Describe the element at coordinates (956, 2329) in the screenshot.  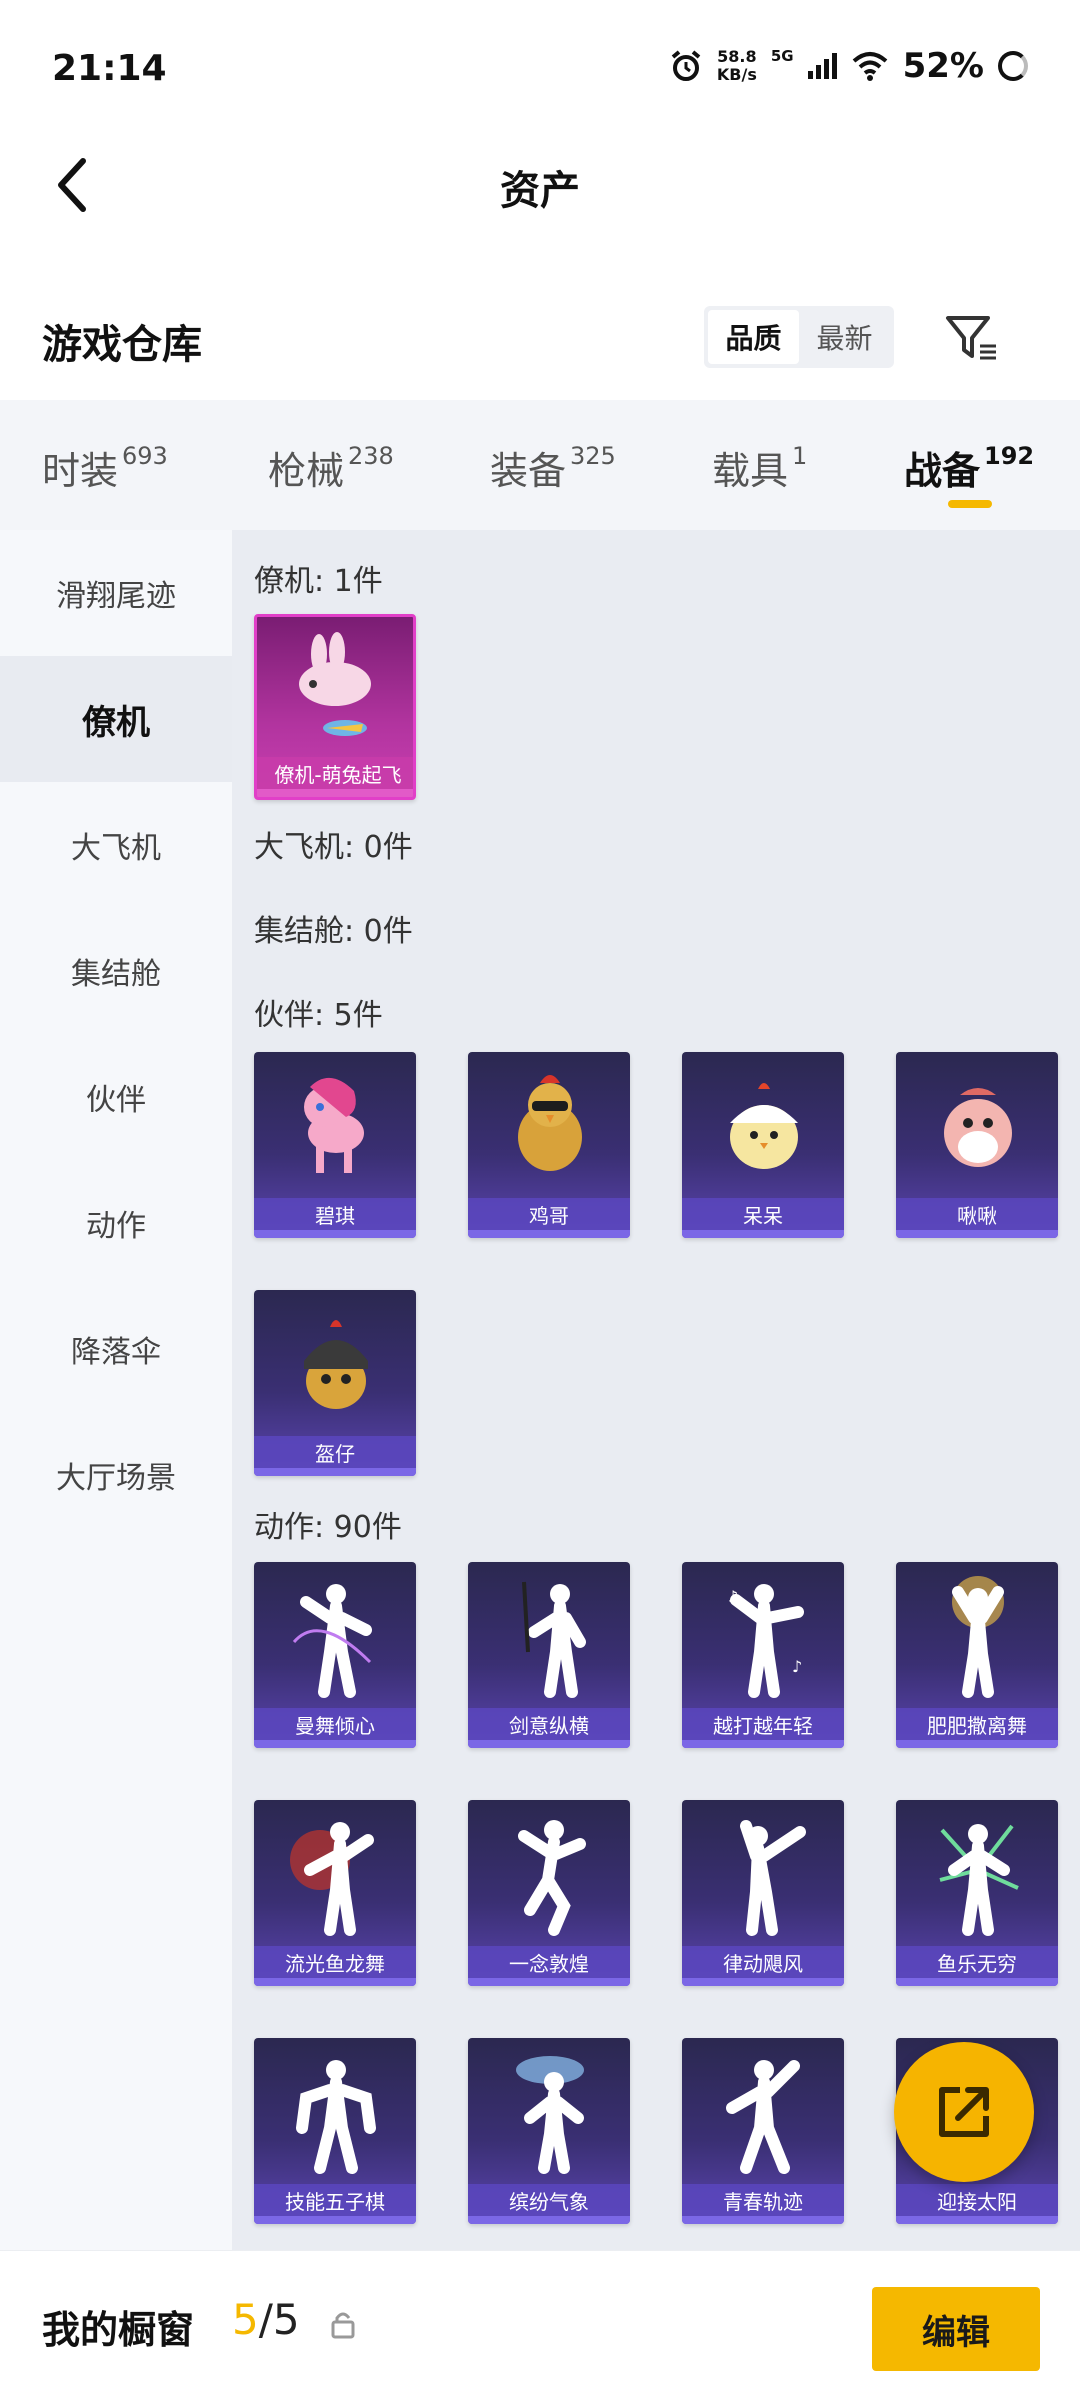
I see `edit-button: 编辑` at that location.